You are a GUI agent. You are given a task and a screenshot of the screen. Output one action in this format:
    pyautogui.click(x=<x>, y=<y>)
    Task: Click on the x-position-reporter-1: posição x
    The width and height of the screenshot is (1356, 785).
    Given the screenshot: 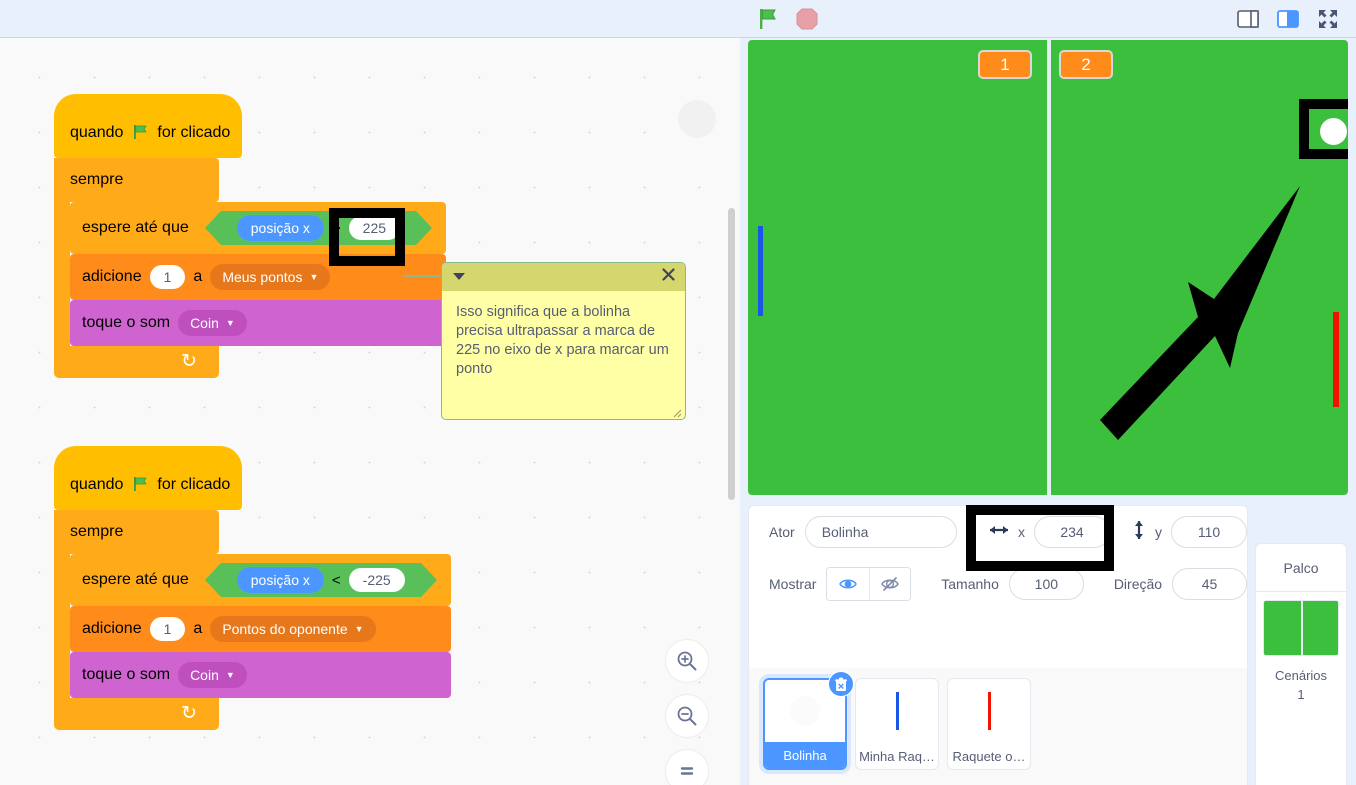 What is the action you would take?
    pyautogui.click(x=280, y=228)
    